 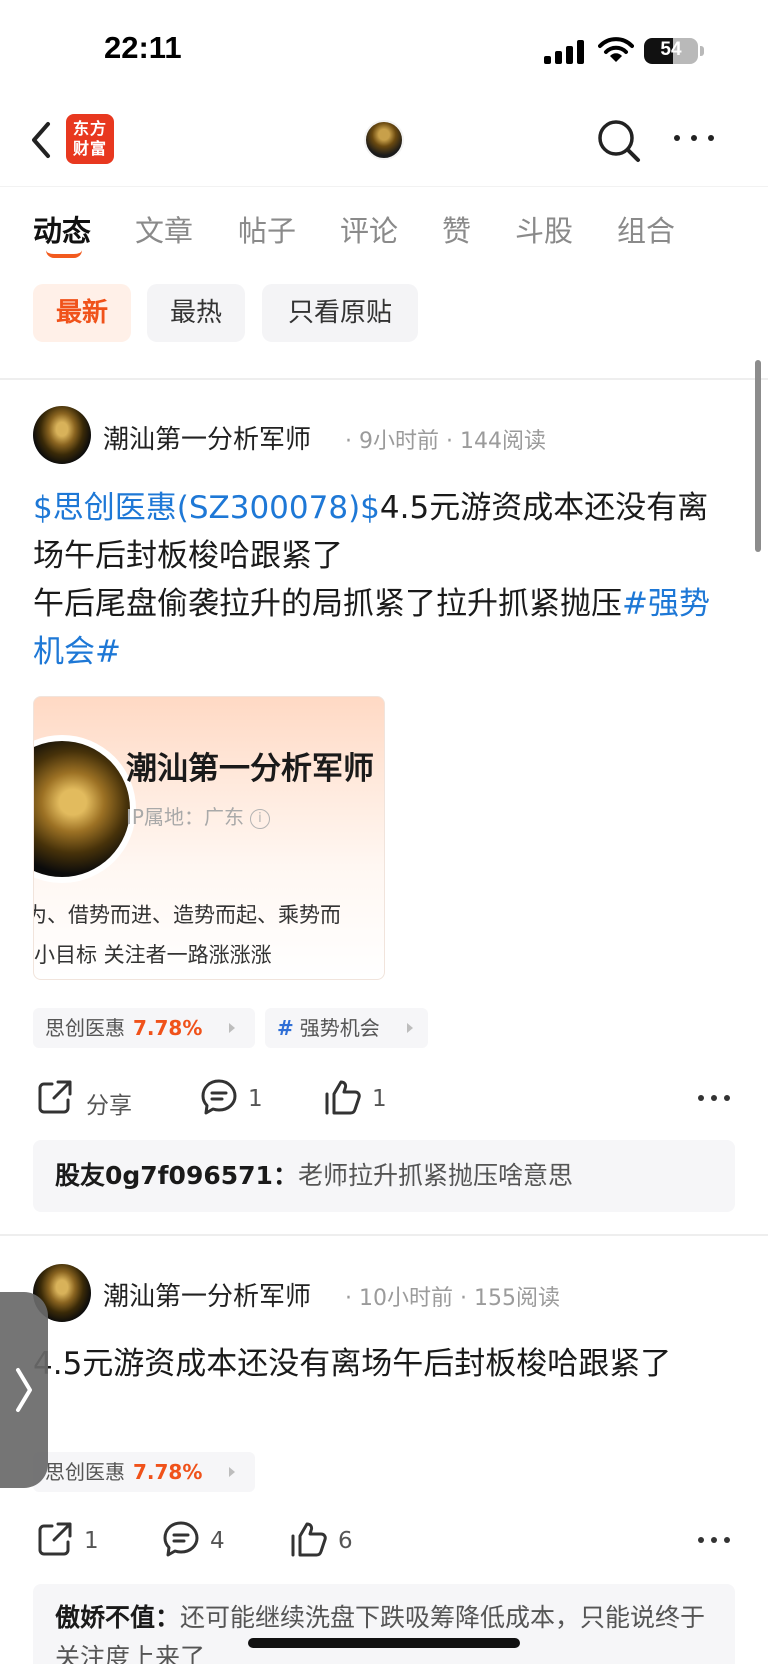 I want to click on cellular-signal-icon, so click(x=565, y=52).